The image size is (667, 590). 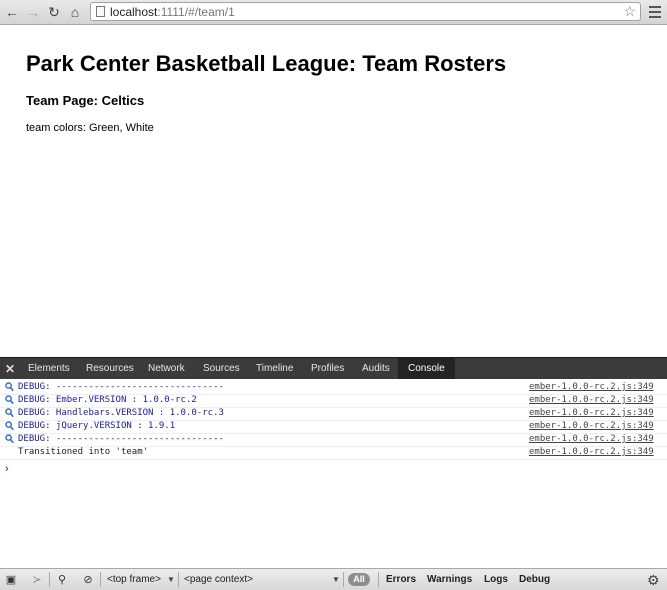 I want to click on console-message: Transitioned into 'team', so click(x=83, y=452).